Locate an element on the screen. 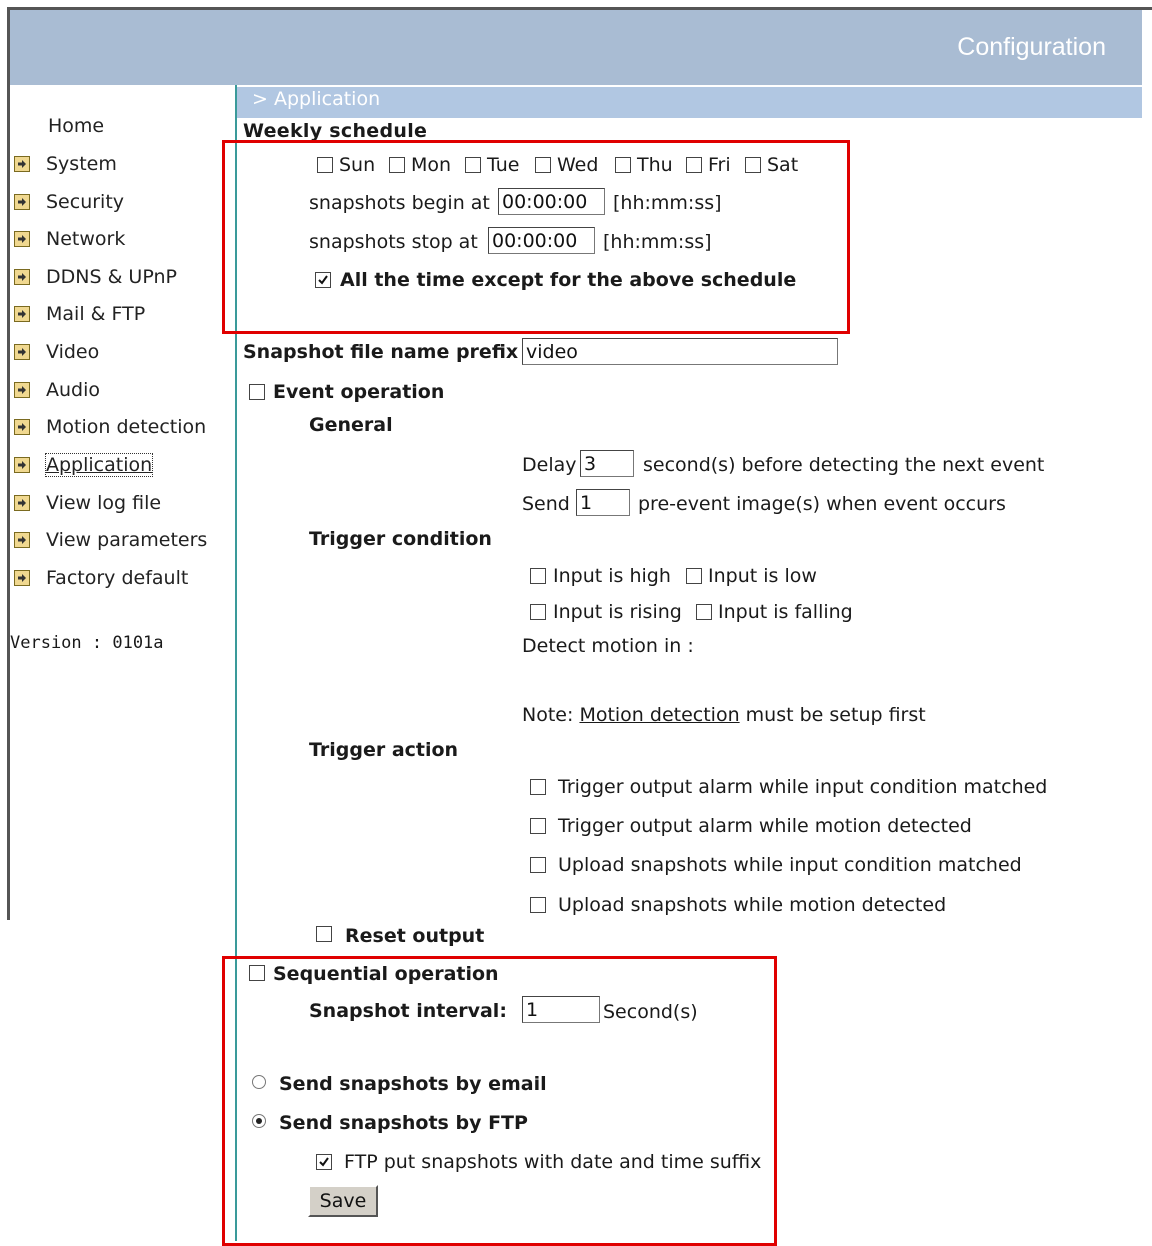 This screenshot has height=1246, width=1152. sidebar-item-label: Video is located at coordinates (73, 352).